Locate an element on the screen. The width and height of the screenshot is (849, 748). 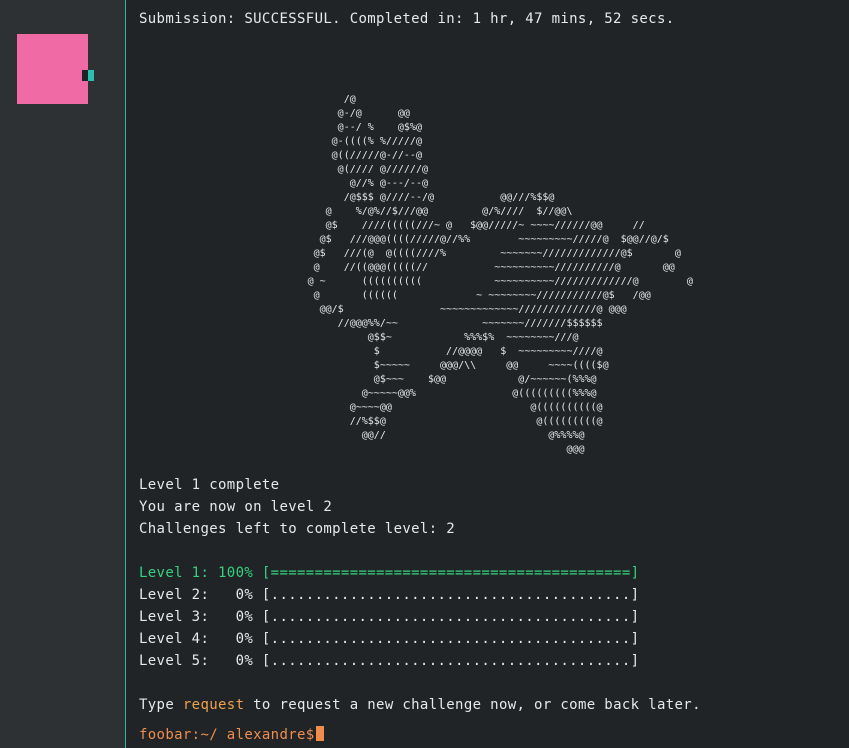
sidebar is located at coordinates (63, 374).